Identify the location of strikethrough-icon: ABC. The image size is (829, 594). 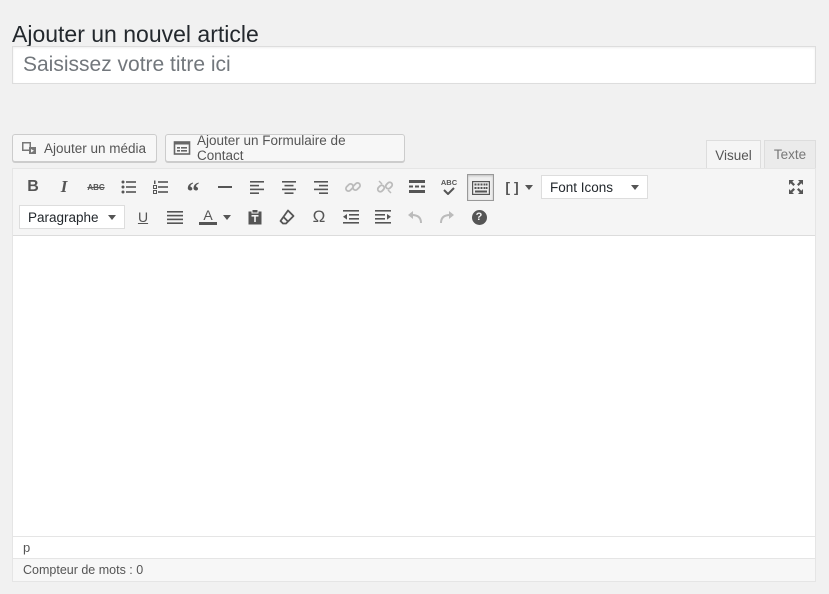
(96, 187).